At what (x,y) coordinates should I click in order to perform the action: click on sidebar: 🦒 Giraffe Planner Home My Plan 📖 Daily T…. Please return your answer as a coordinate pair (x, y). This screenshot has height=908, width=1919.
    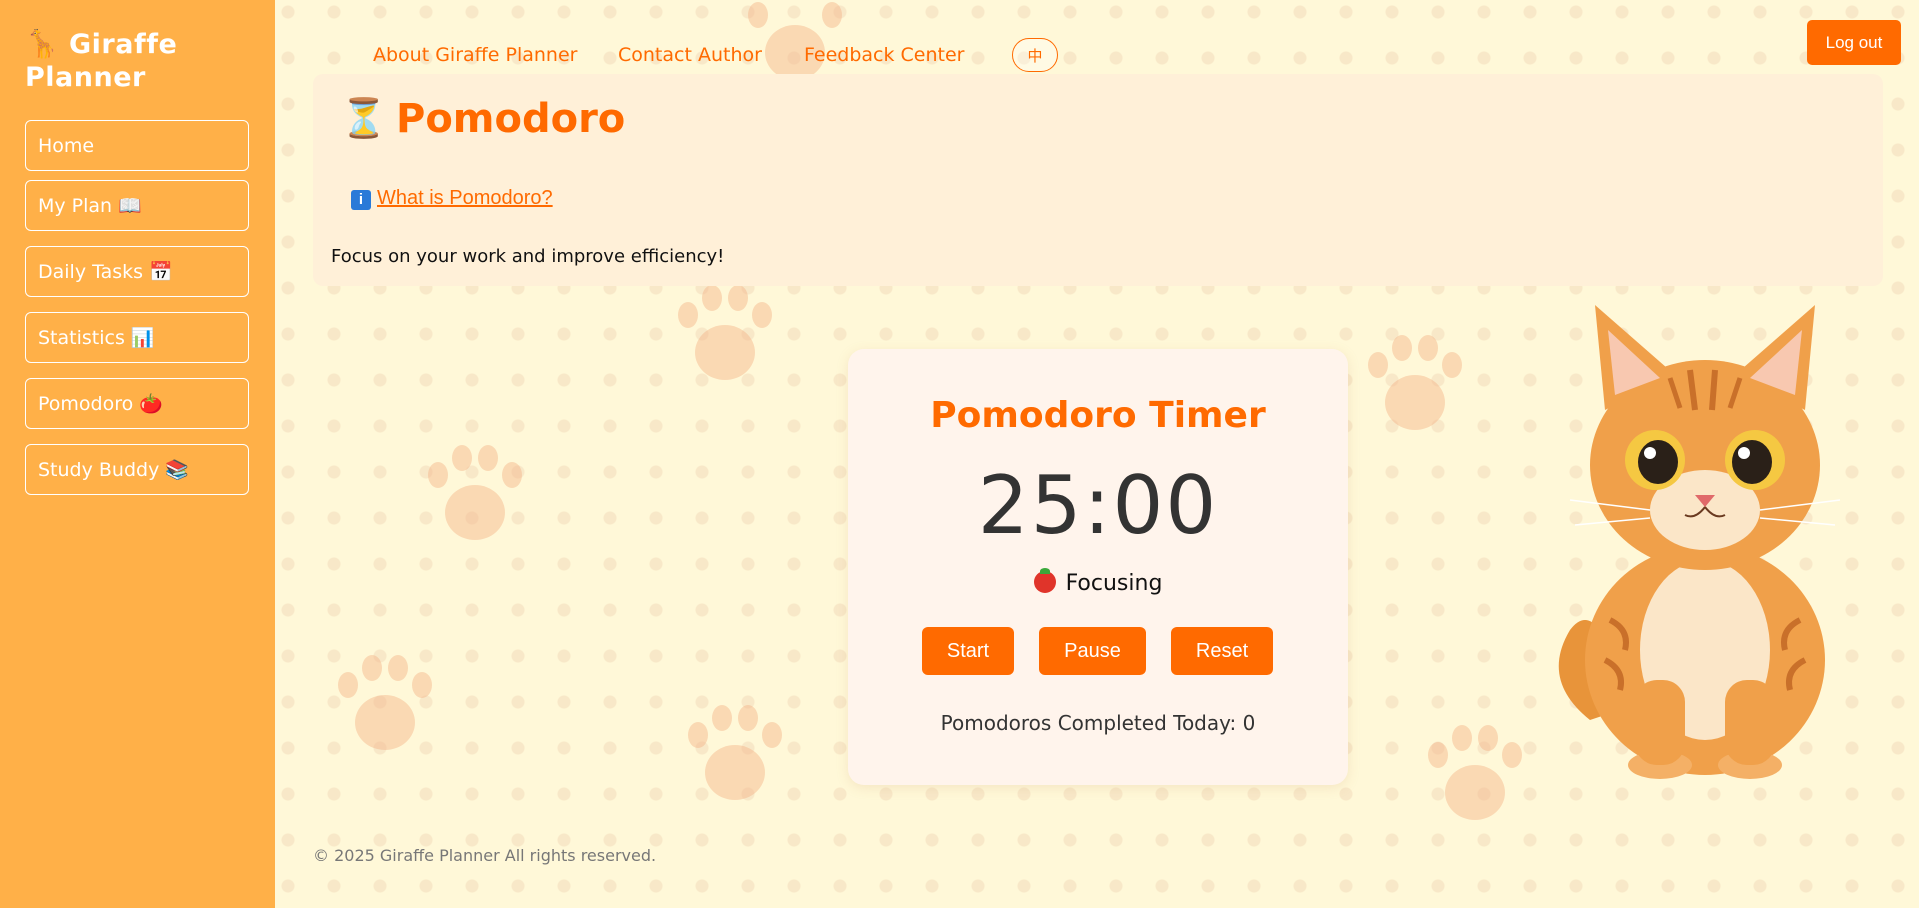
    Looking at the image, I should click on (137, 454).